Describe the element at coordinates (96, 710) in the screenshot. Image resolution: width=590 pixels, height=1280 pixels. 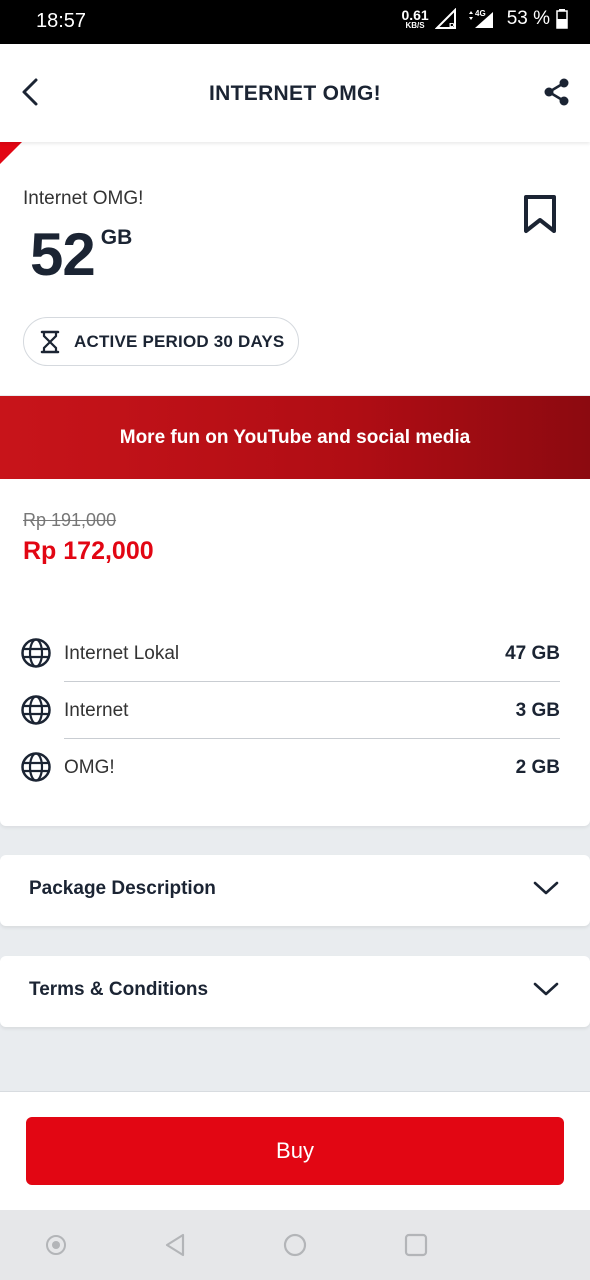
I see `benefit-label: Internet` at that location.